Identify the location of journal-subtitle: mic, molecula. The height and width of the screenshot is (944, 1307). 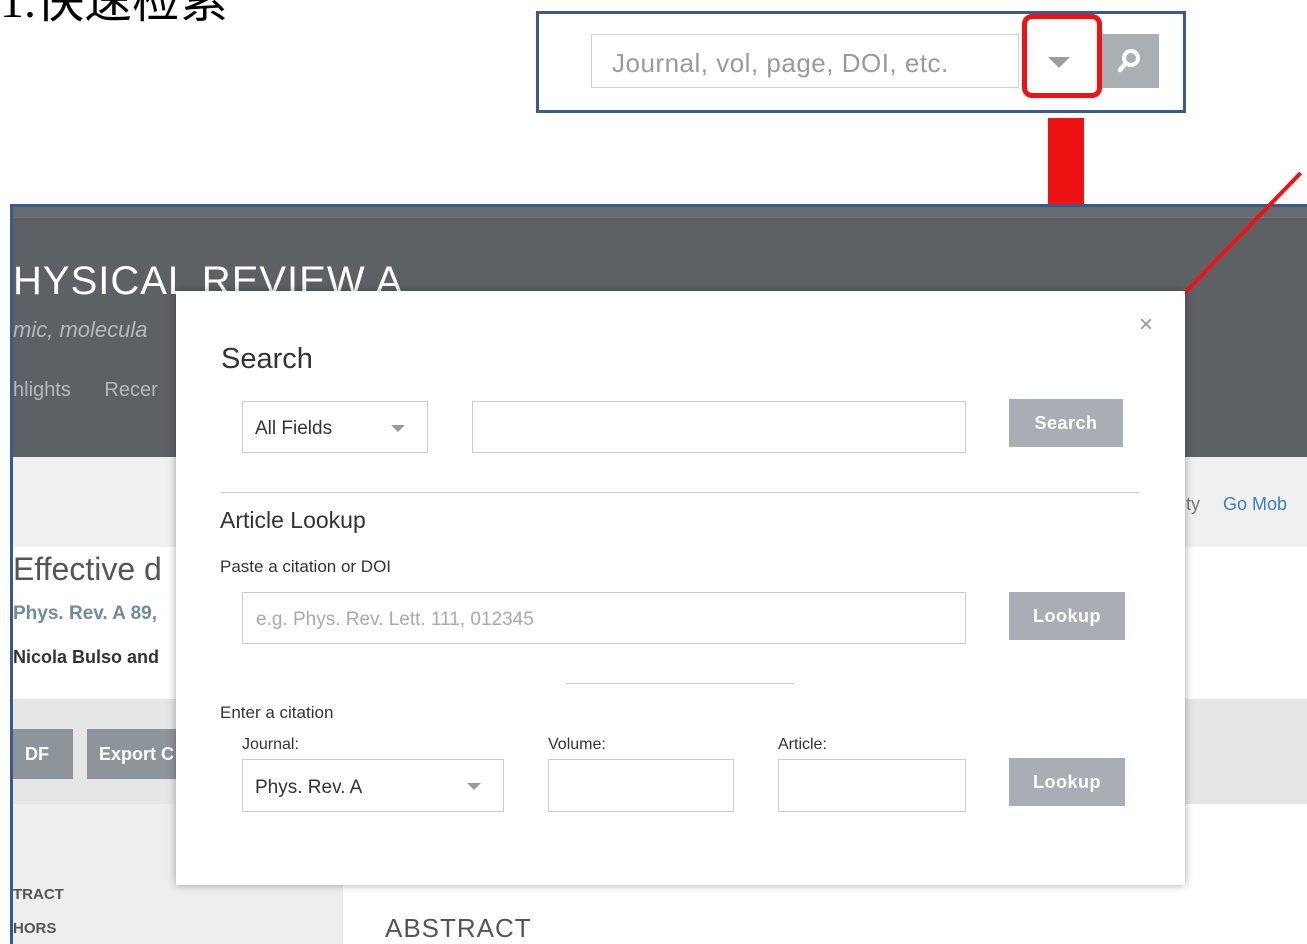
(80, 329).